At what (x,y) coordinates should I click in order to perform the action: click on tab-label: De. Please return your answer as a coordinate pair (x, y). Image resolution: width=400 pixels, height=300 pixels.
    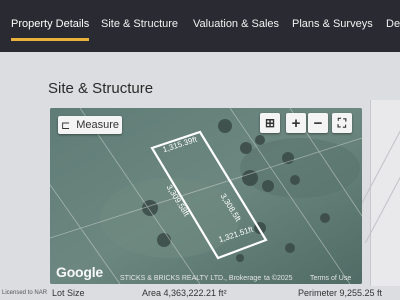
    Looking at the image, I should click on (393, 24).